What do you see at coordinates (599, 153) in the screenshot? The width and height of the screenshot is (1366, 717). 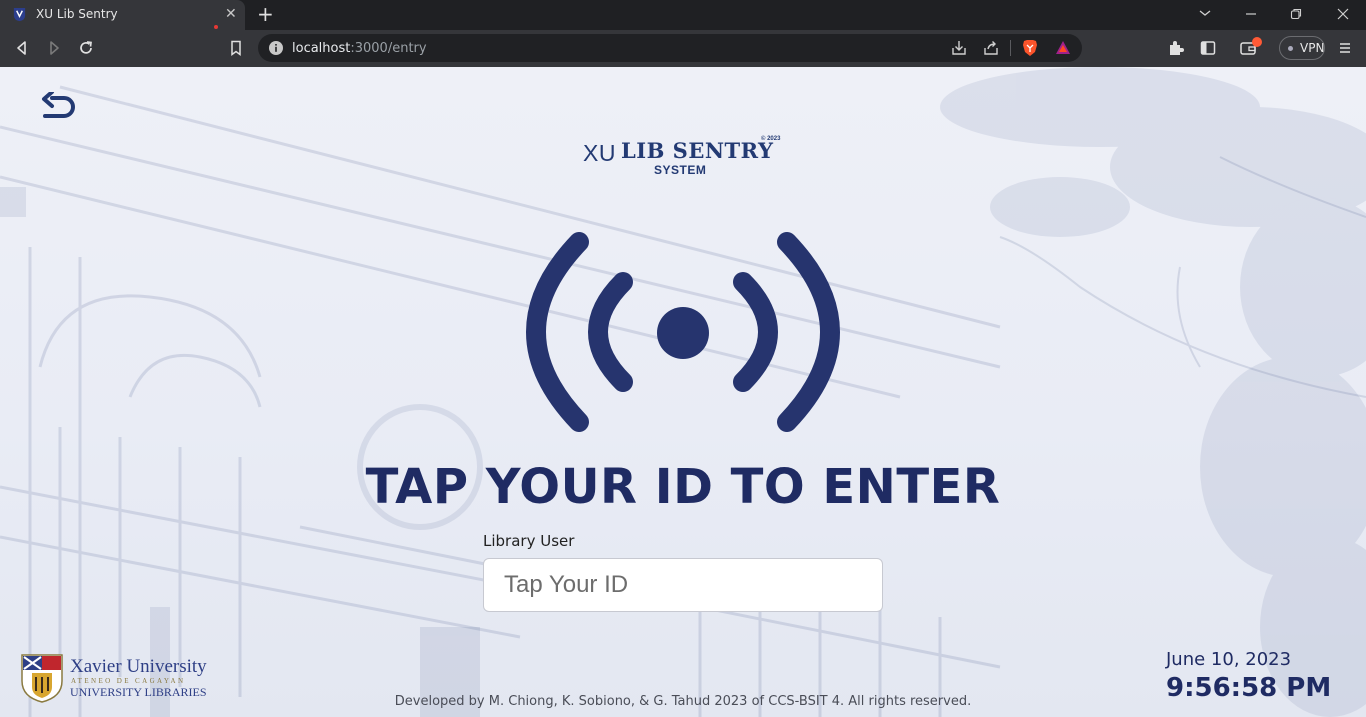 I see `logo-prefix: XU` at bounding box center [599, 153].